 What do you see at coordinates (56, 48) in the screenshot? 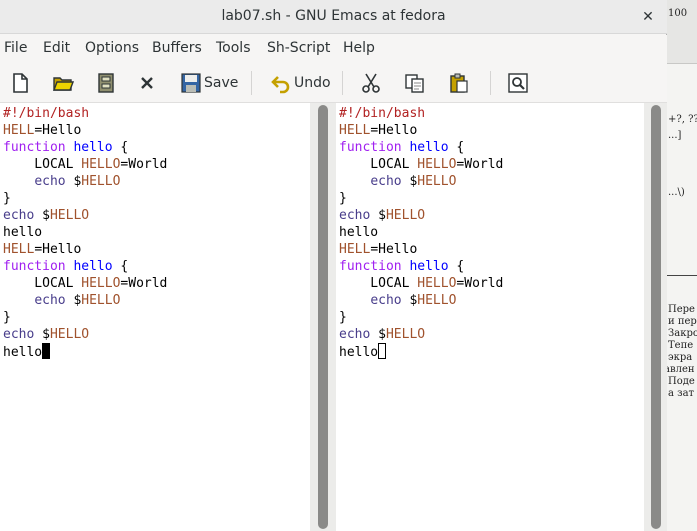
I see `menu-edit: Edit` at bounding box center [56, 48].